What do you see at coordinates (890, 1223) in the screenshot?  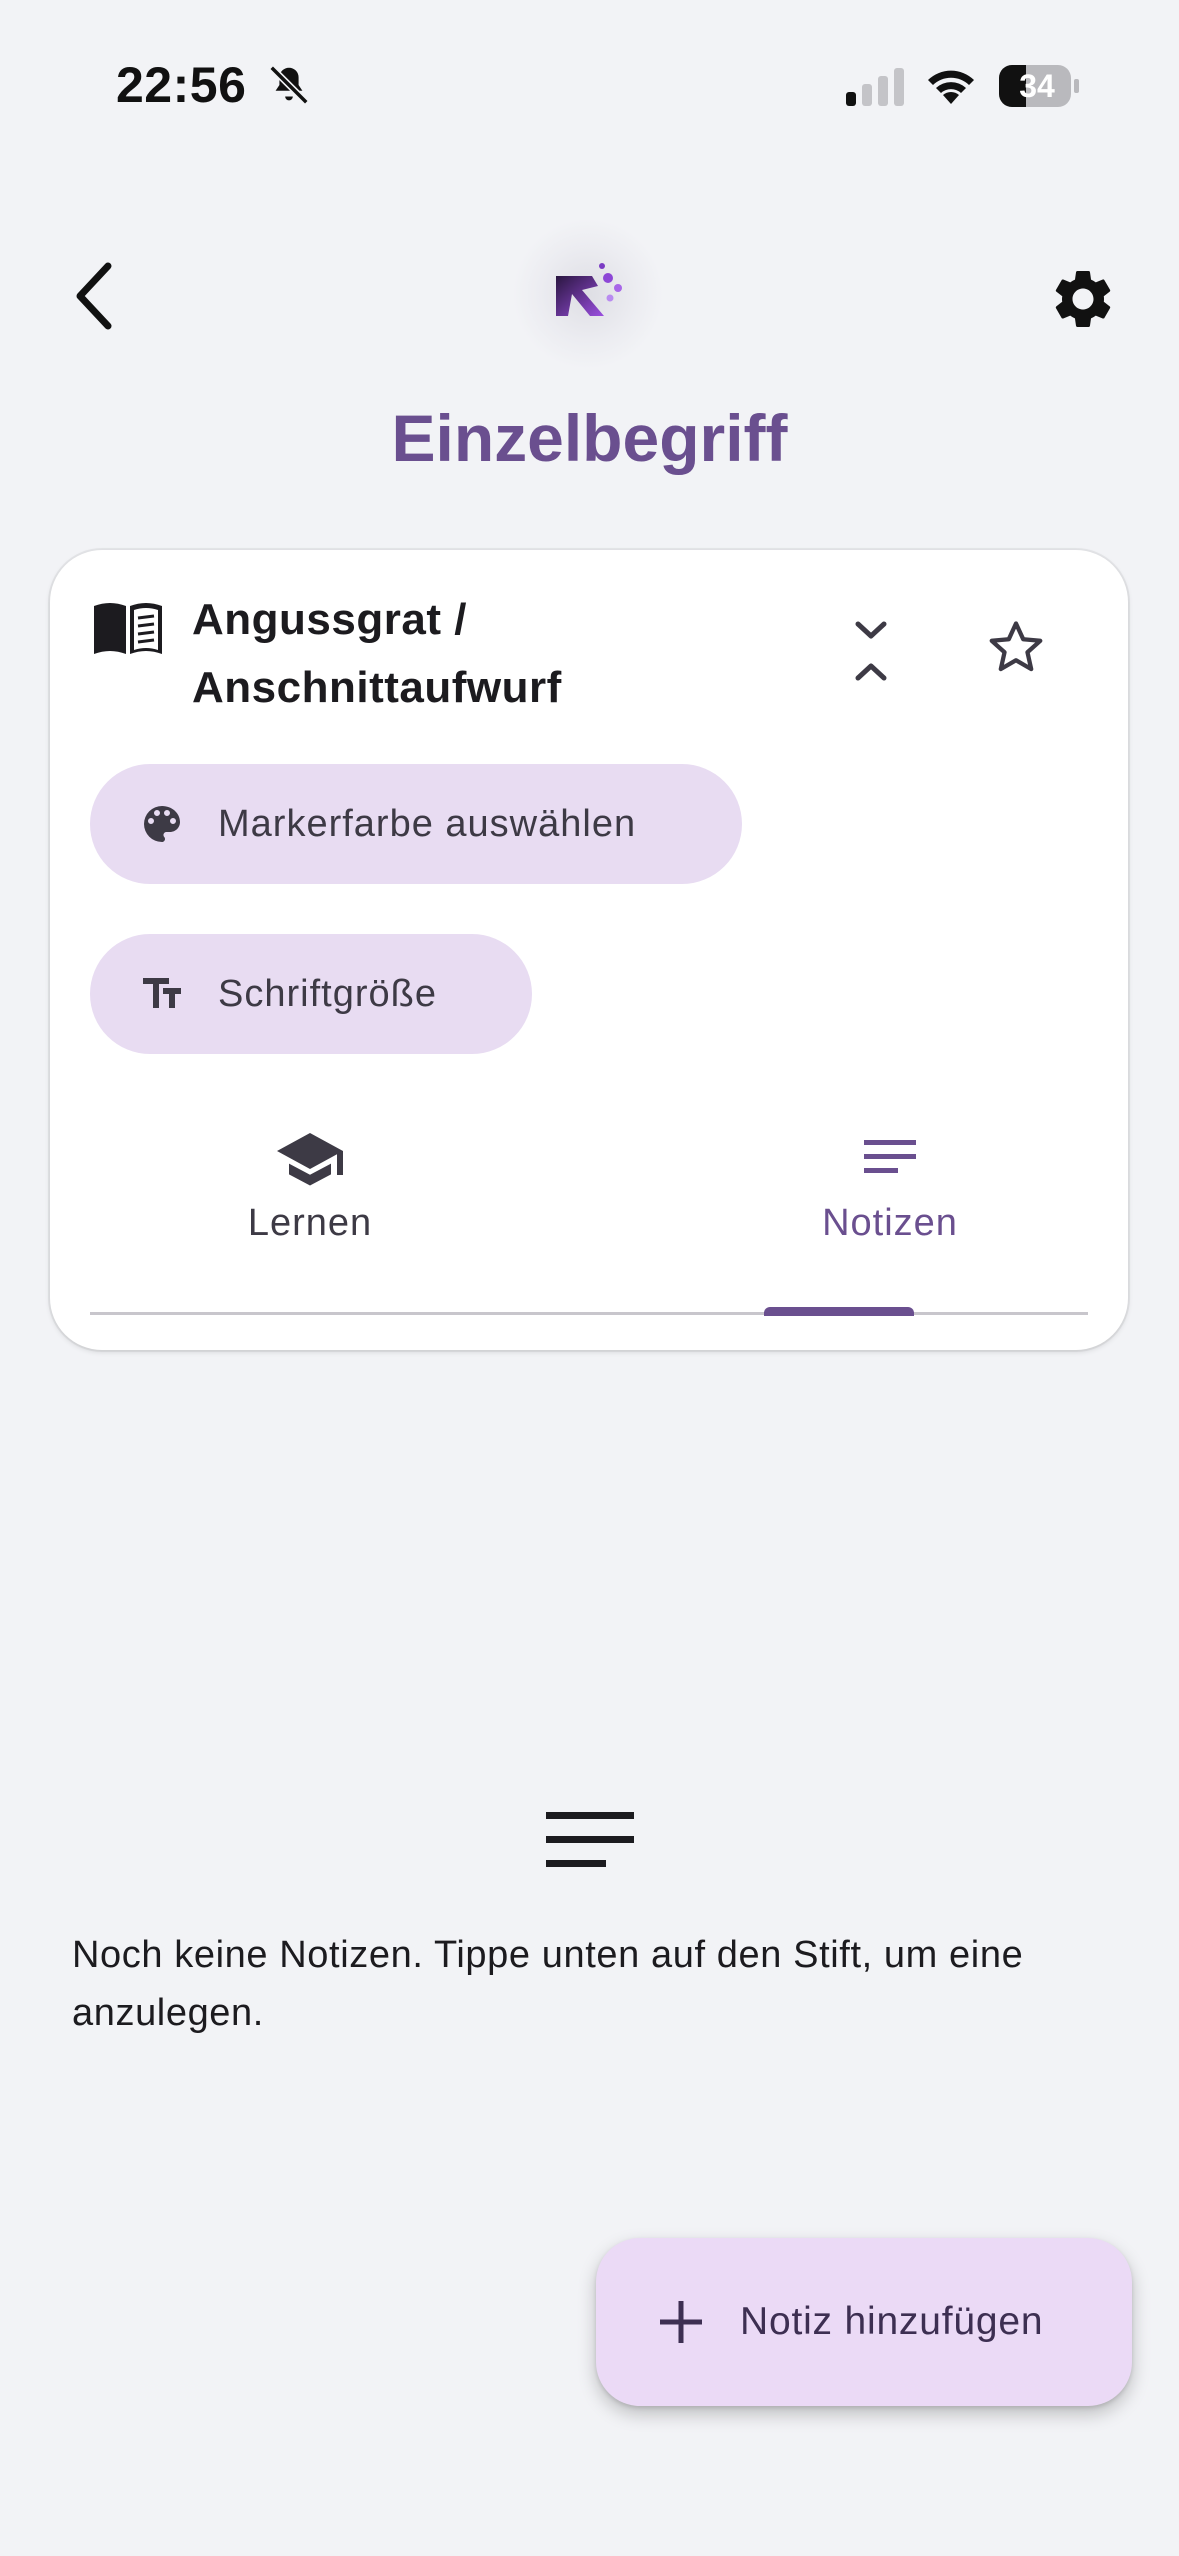 I see `tab-notes-label: Notizen` at bounding box center [890, 1223].